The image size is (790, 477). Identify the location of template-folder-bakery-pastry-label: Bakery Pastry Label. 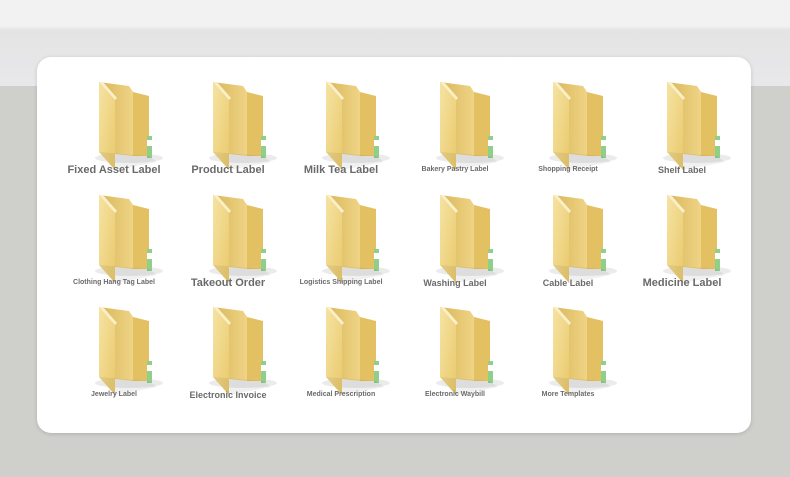
(455, 134).